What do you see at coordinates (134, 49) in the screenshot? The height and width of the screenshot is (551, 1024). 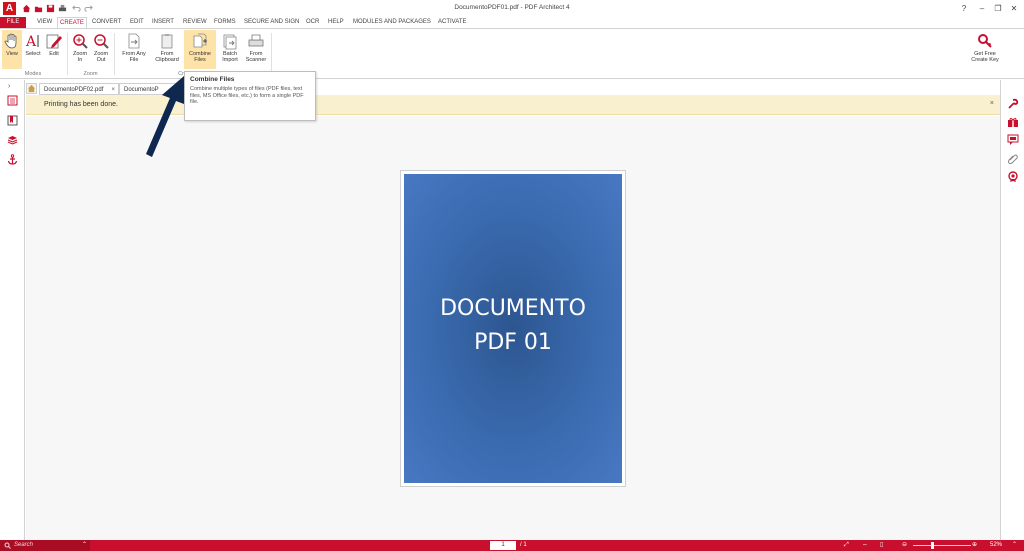 I see `from-any-file-button: From Any File` at bounding box center [134, 49].